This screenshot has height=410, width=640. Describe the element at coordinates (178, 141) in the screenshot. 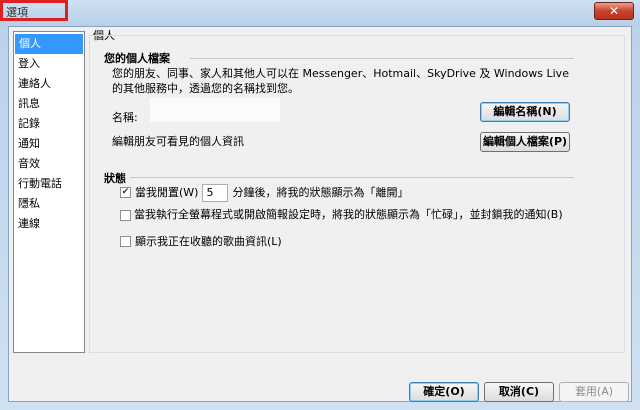

I see `edit-info-label: 編輯朋友可看見的個人資訊` at that location.